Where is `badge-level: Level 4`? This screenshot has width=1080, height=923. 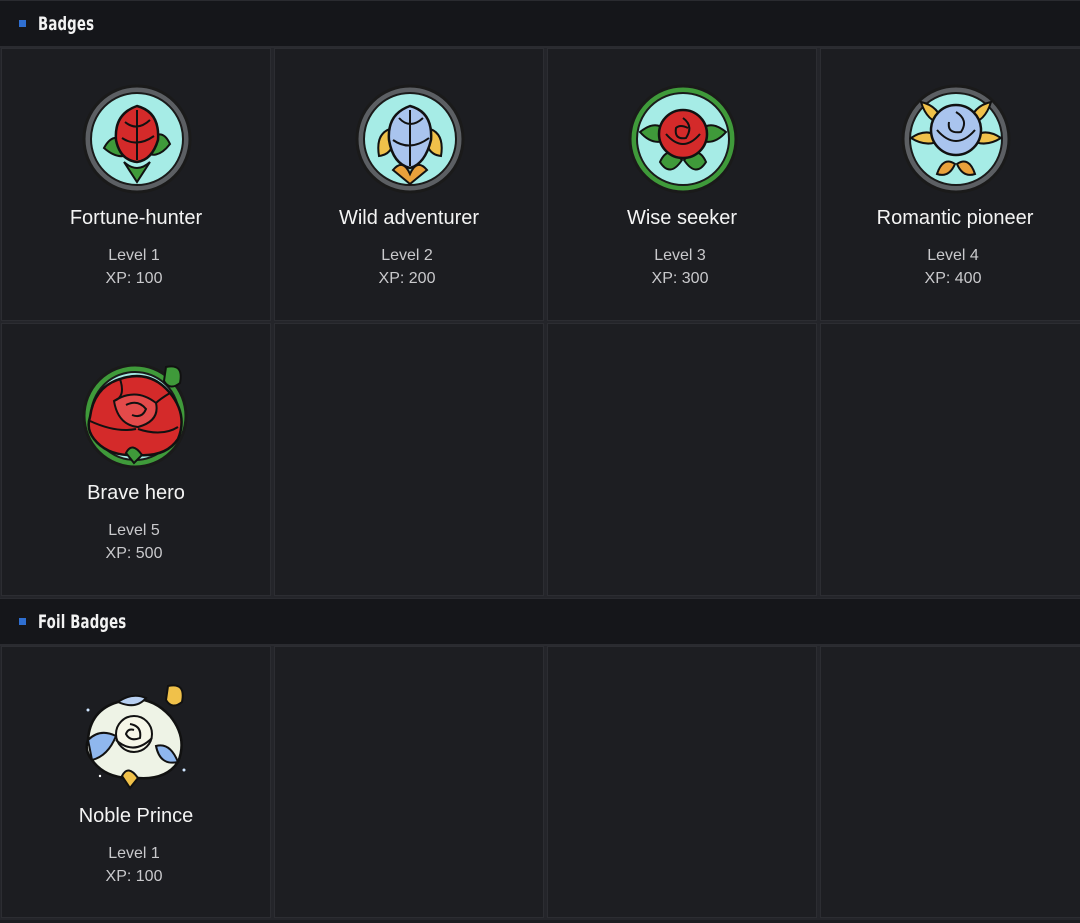
badge-level: Level 4 is located at coordinates (953, 255).